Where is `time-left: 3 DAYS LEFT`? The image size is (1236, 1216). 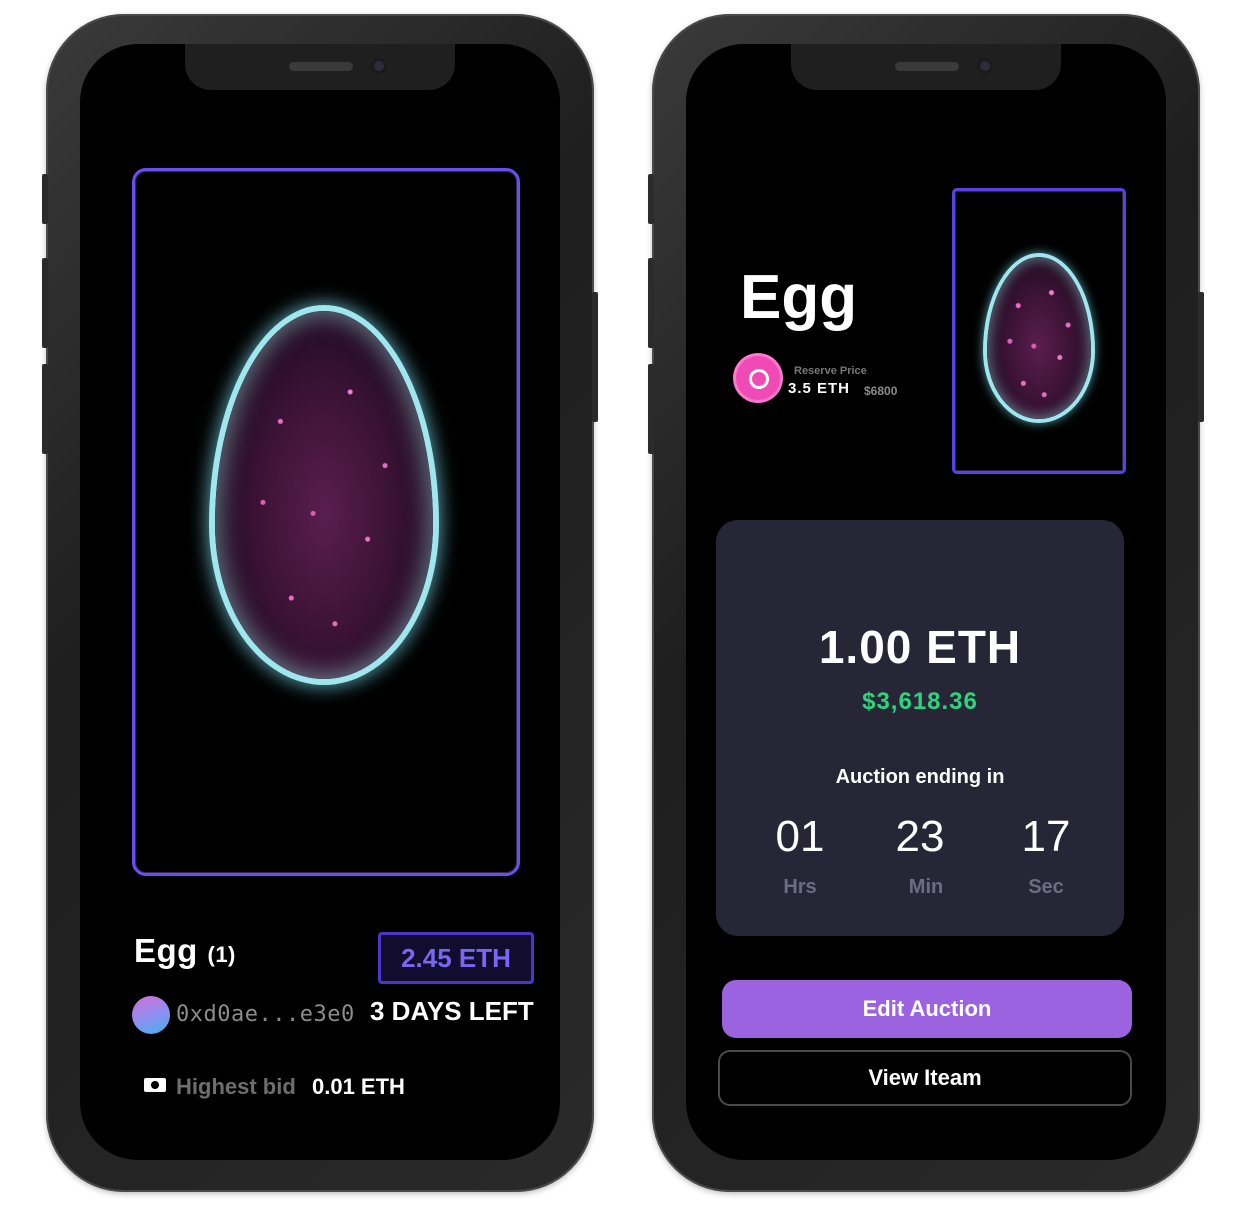
time-left: 3 DAYS LEFT is located at coordinates (452, 1011).